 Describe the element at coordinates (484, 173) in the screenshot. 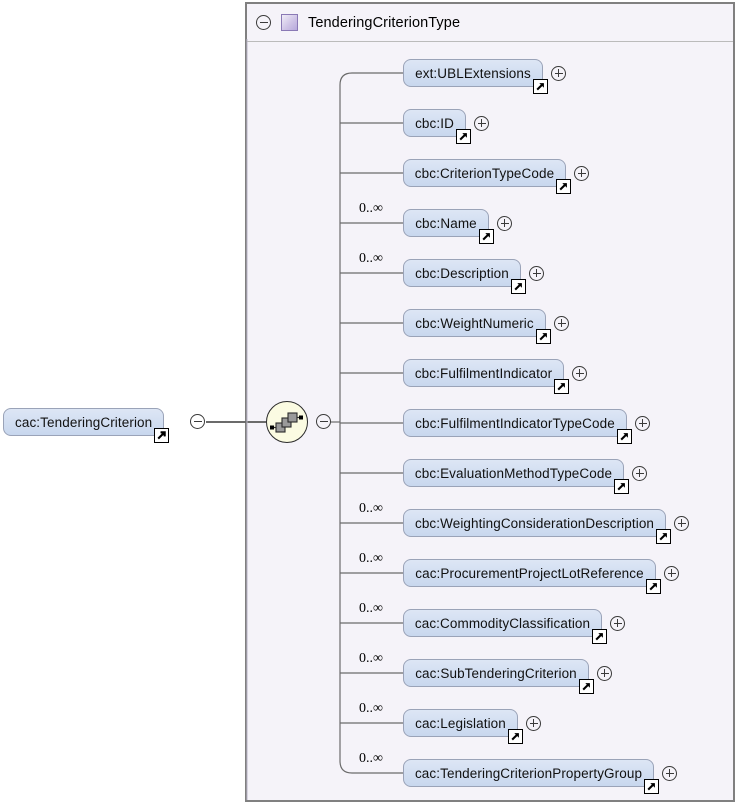

I see `child-element-label: cbc:CriterionTypeCode` at that location.